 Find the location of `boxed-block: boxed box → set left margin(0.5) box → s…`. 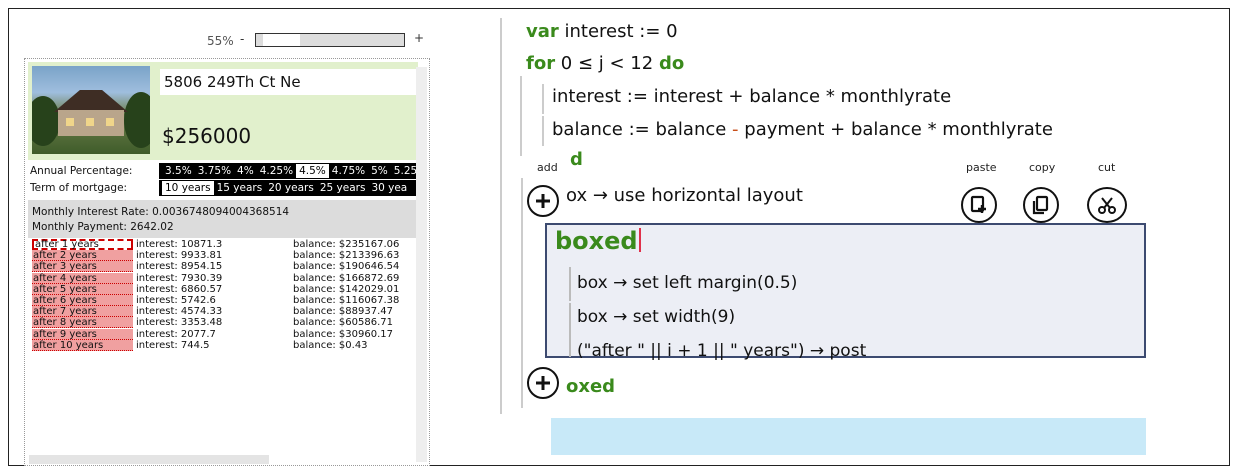

boxed-block: boxed box → set left margin(0.5) box → s… is located at coordinates (845, 292).